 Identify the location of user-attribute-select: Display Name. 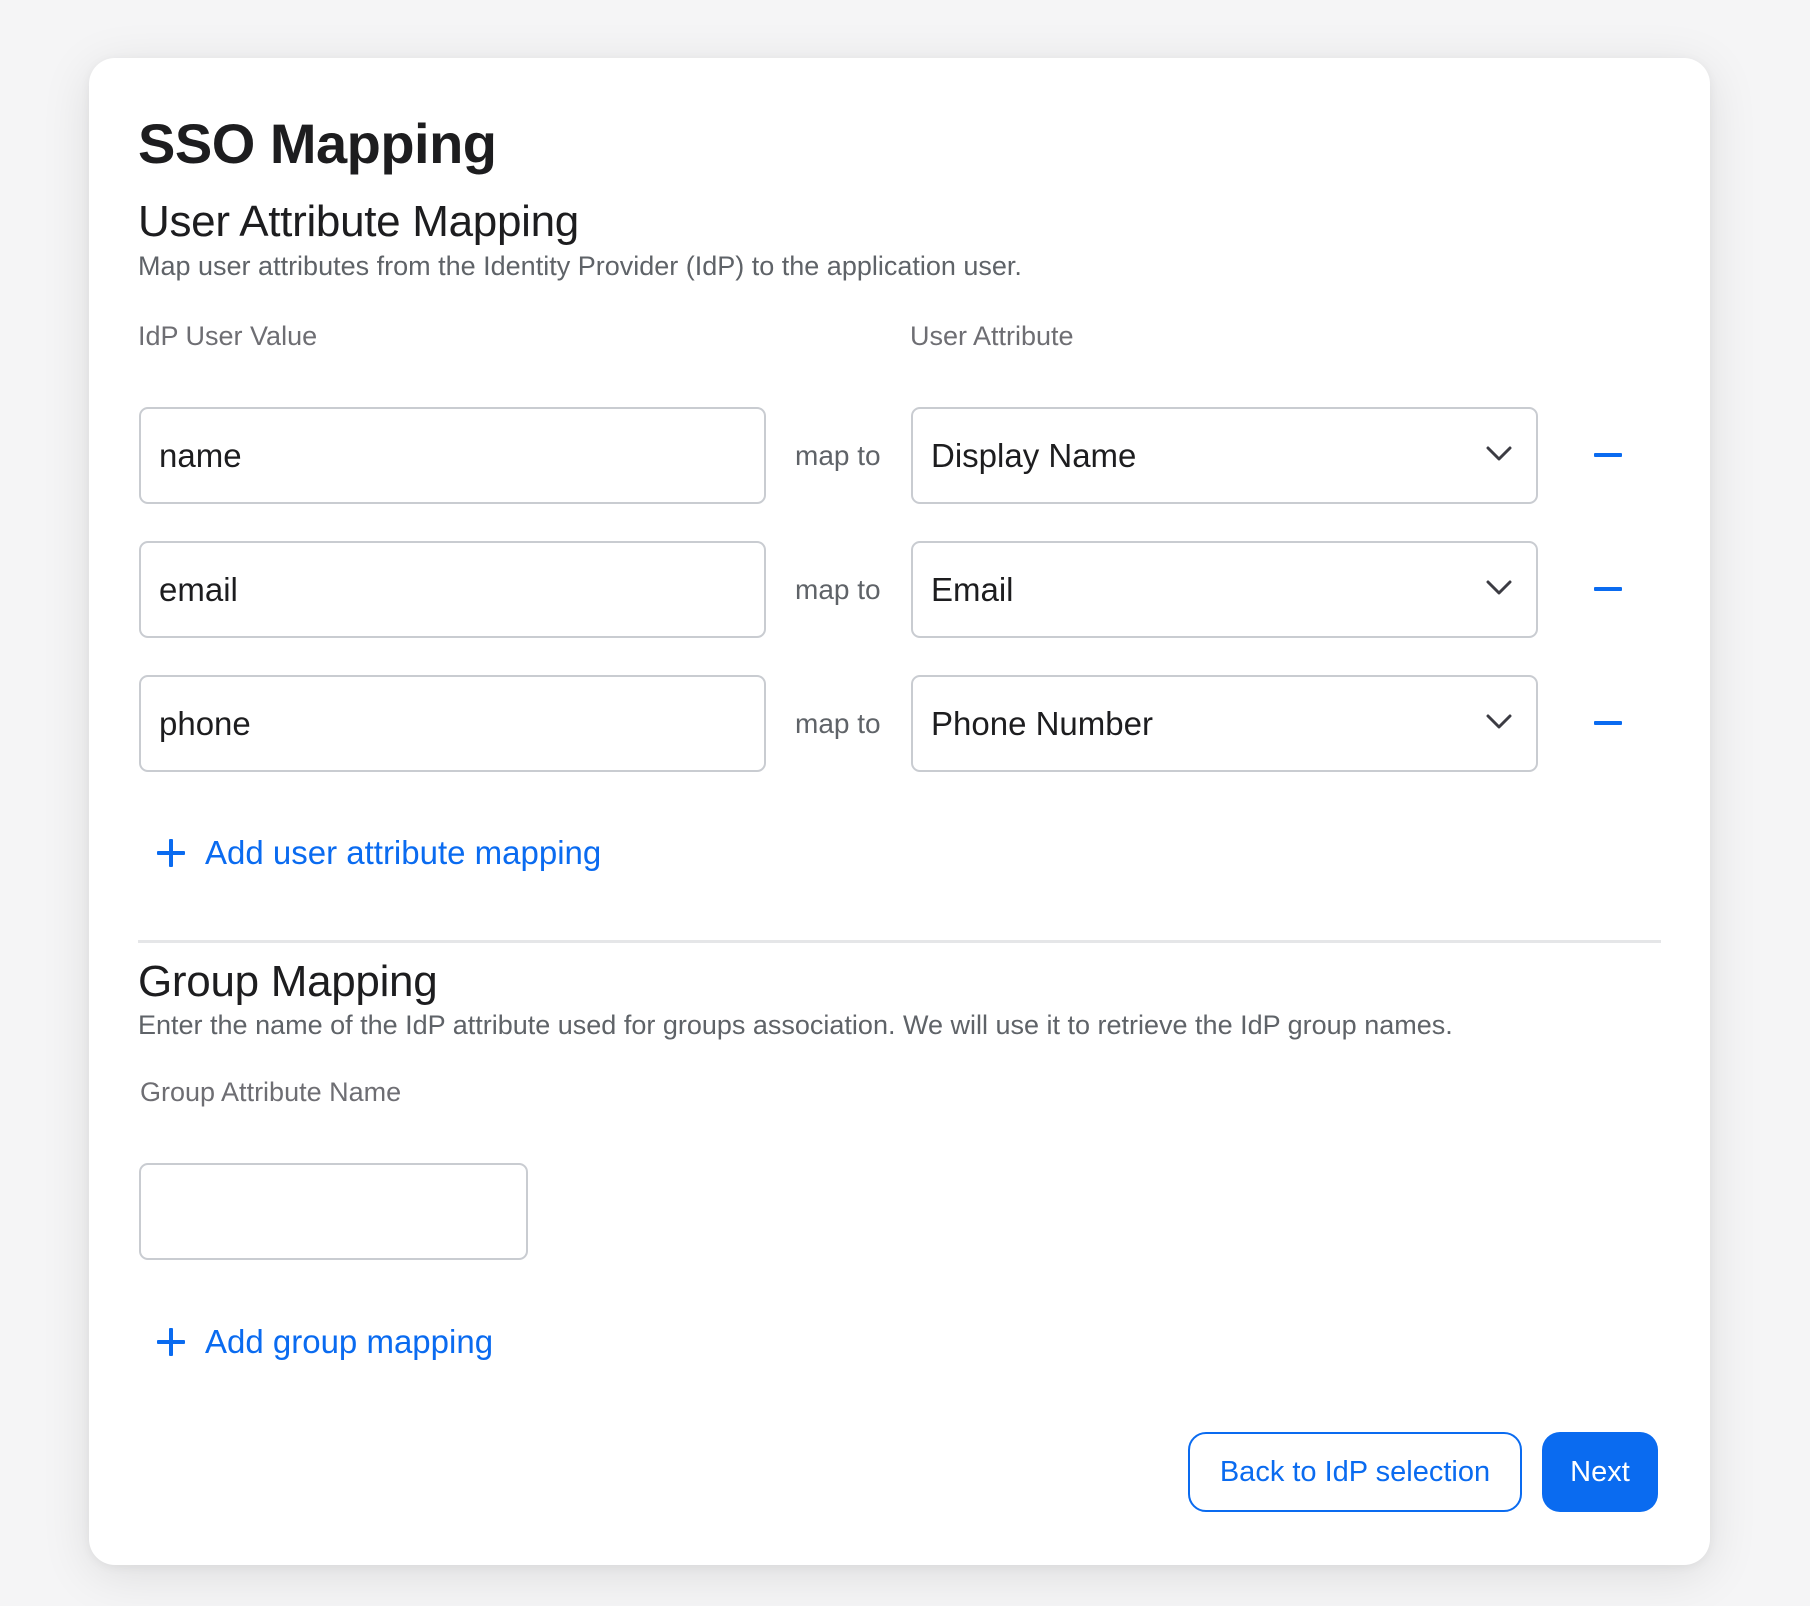
(1224, 455).